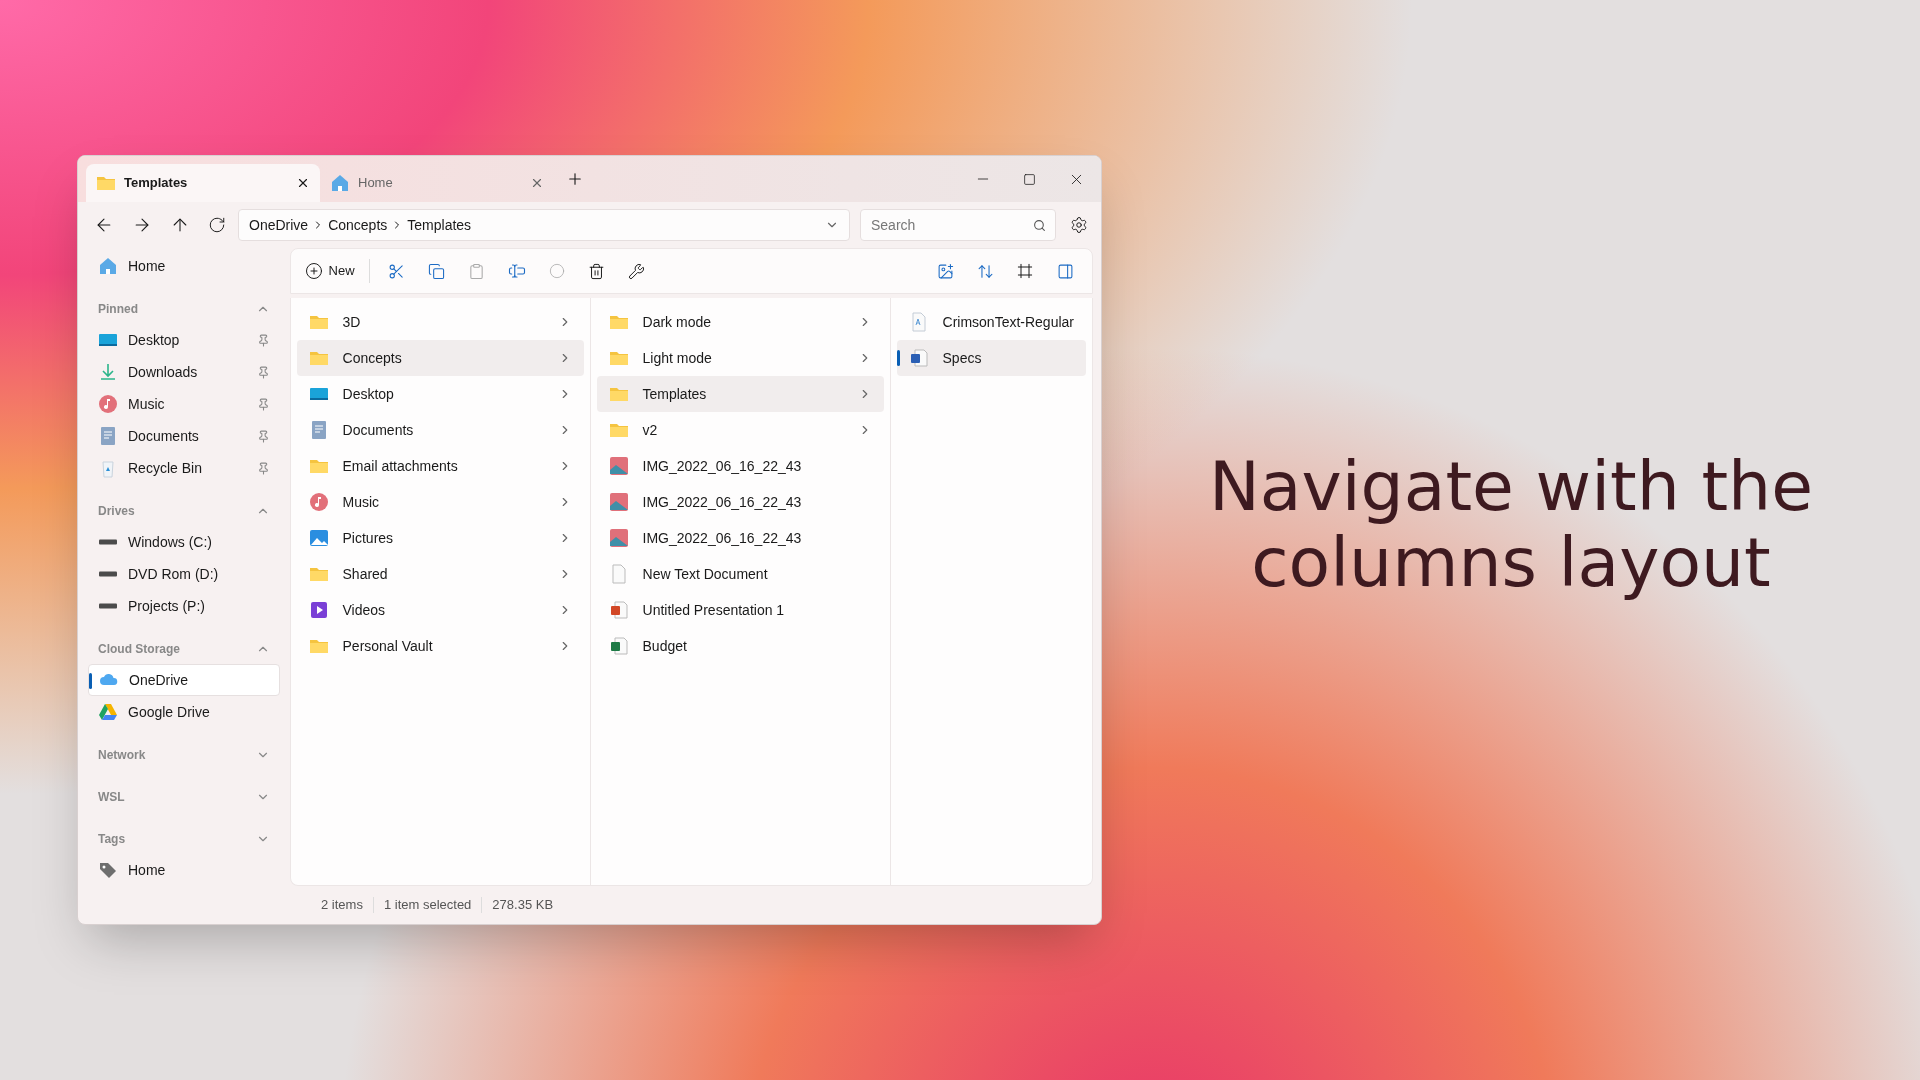  I want to click on settings-icon, so click(1079, 225).